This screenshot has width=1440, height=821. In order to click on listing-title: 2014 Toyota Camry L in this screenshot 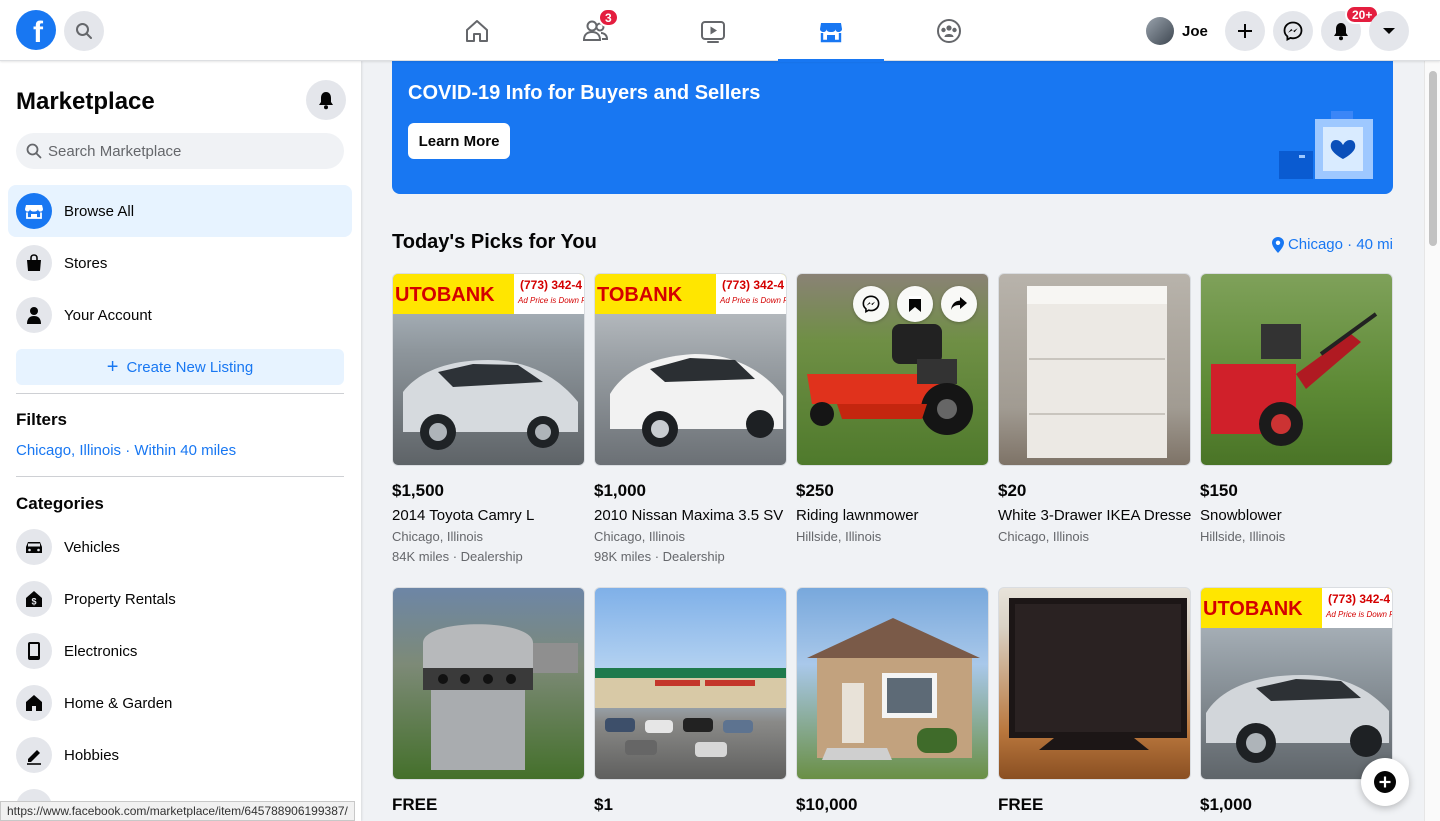, I will do `click(463, 515)`.